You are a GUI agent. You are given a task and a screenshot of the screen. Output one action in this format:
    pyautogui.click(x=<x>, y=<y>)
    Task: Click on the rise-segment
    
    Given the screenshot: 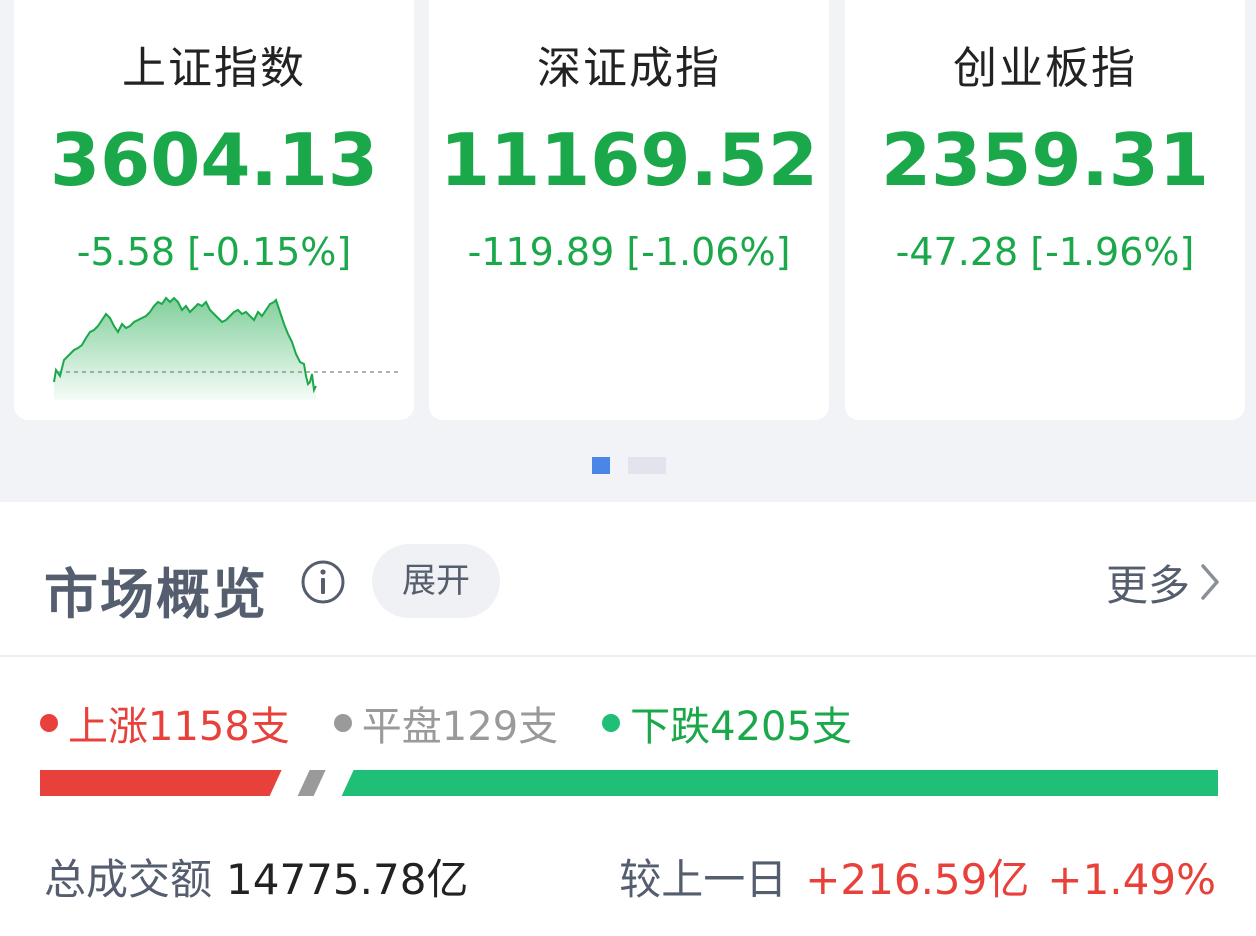 What is the action you would take?
    pyautogui.click(x=161, y=783)
    